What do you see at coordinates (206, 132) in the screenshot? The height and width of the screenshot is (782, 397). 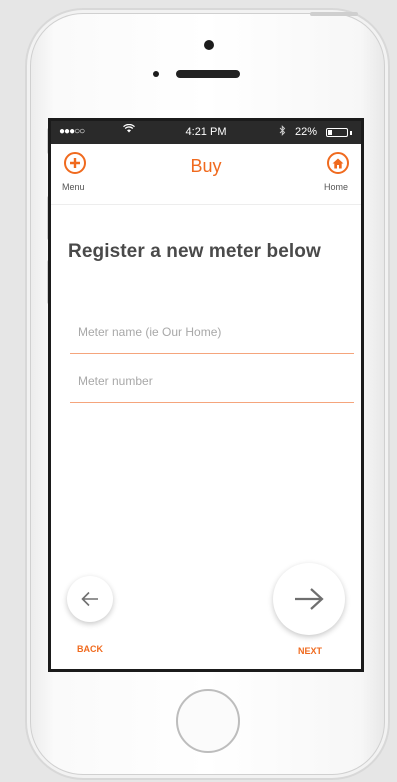 I see `status-bar: ●●●○○ 4:21 PM 22%` at bounding box center [206, 132].